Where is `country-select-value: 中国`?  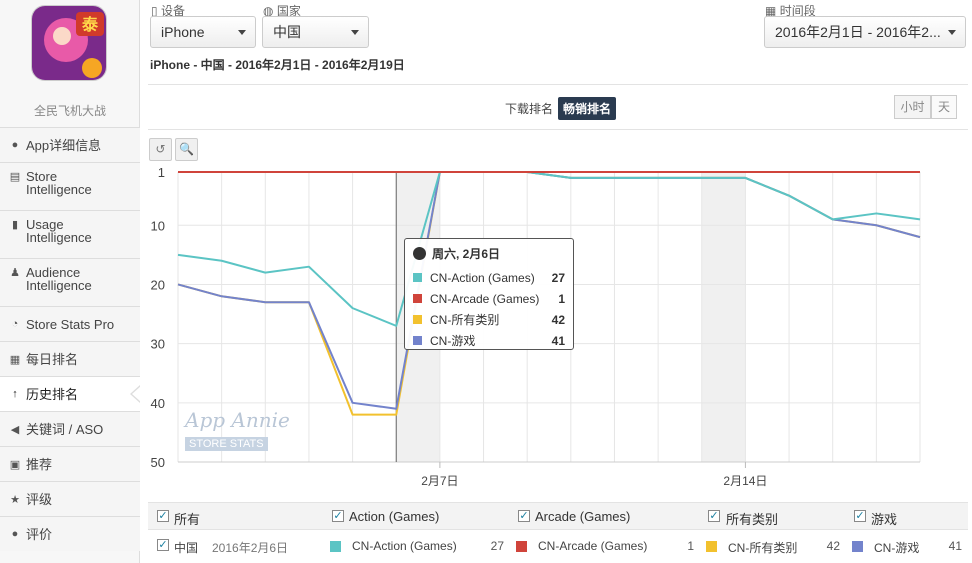
country-select-value: 中国 is located at coordinates (287, 32).